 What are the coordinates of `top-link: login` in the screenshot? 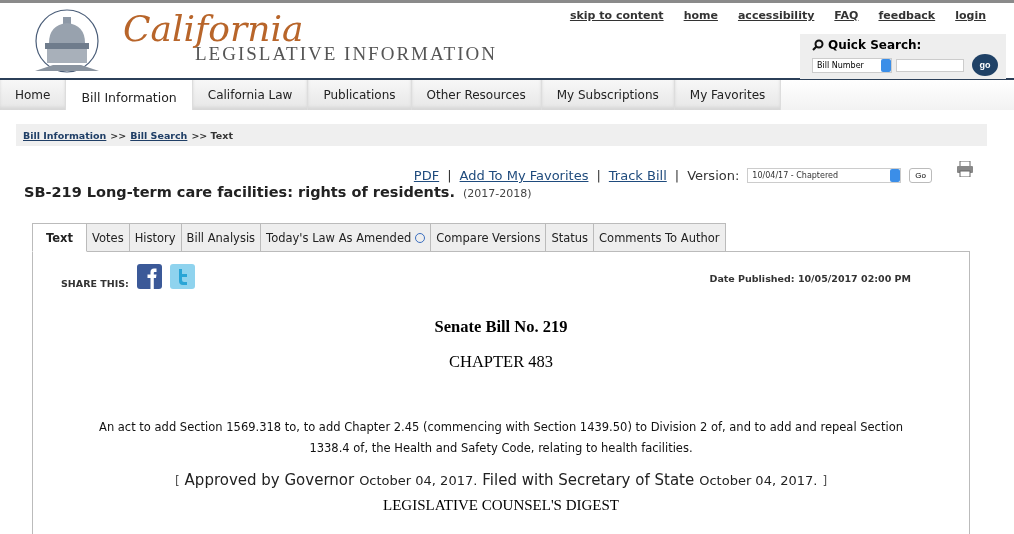 It's located at (970, 15).